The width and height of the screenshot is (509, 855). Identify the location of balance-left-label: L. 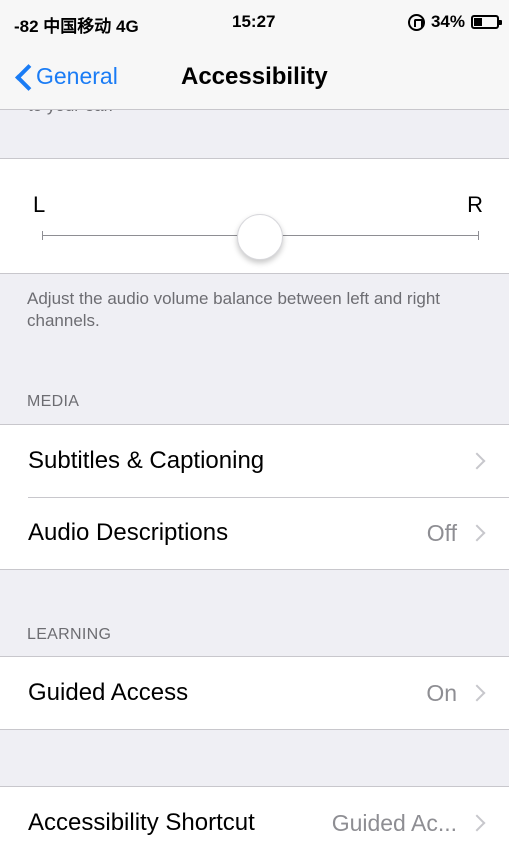
(39, 204).